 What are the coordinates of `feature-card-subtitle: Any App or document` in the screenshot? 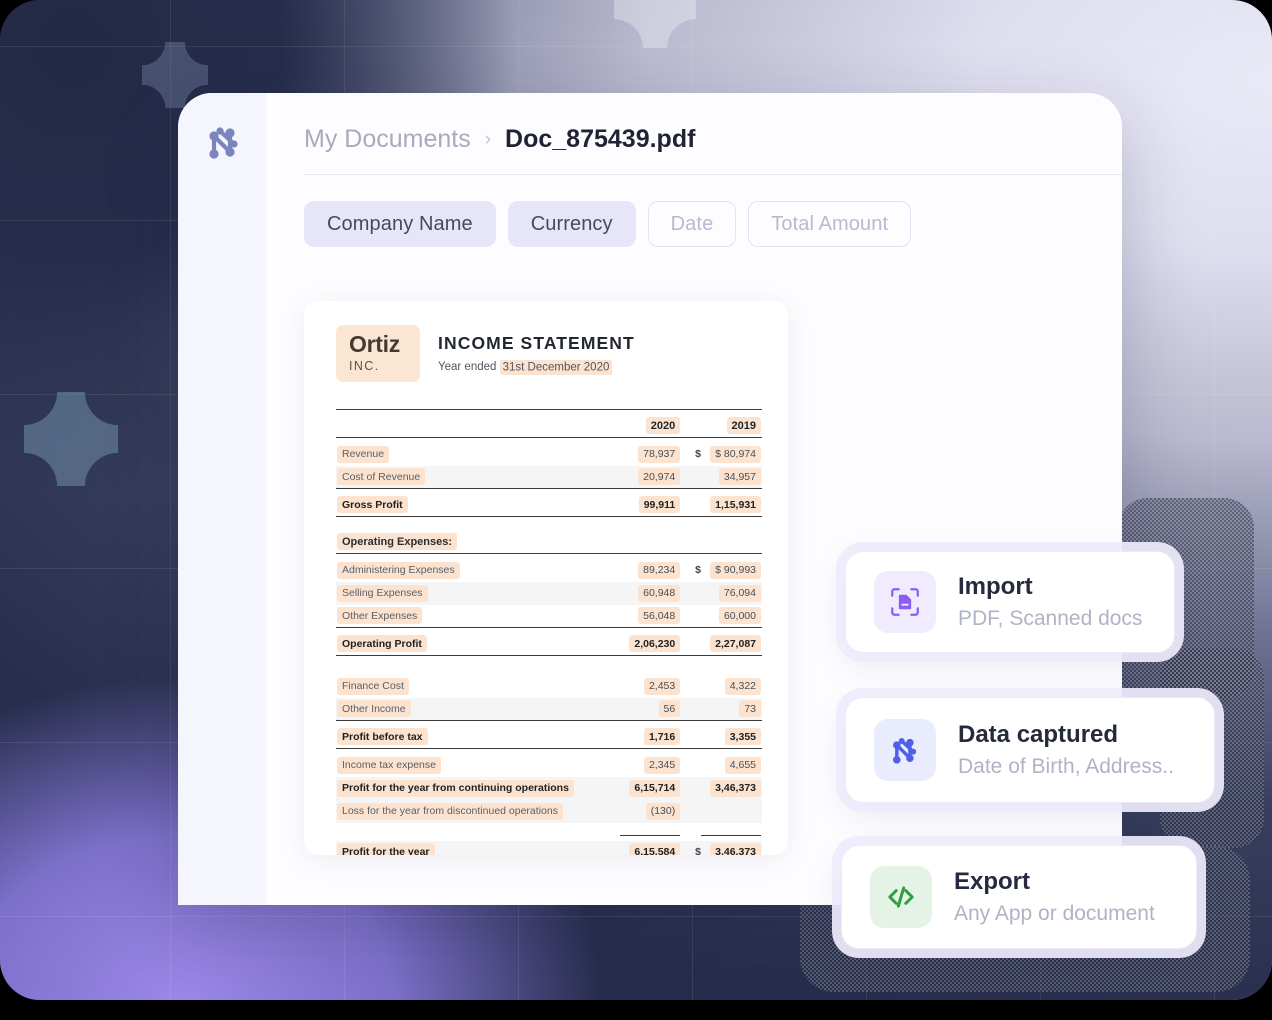 It's located at (1054, 913).